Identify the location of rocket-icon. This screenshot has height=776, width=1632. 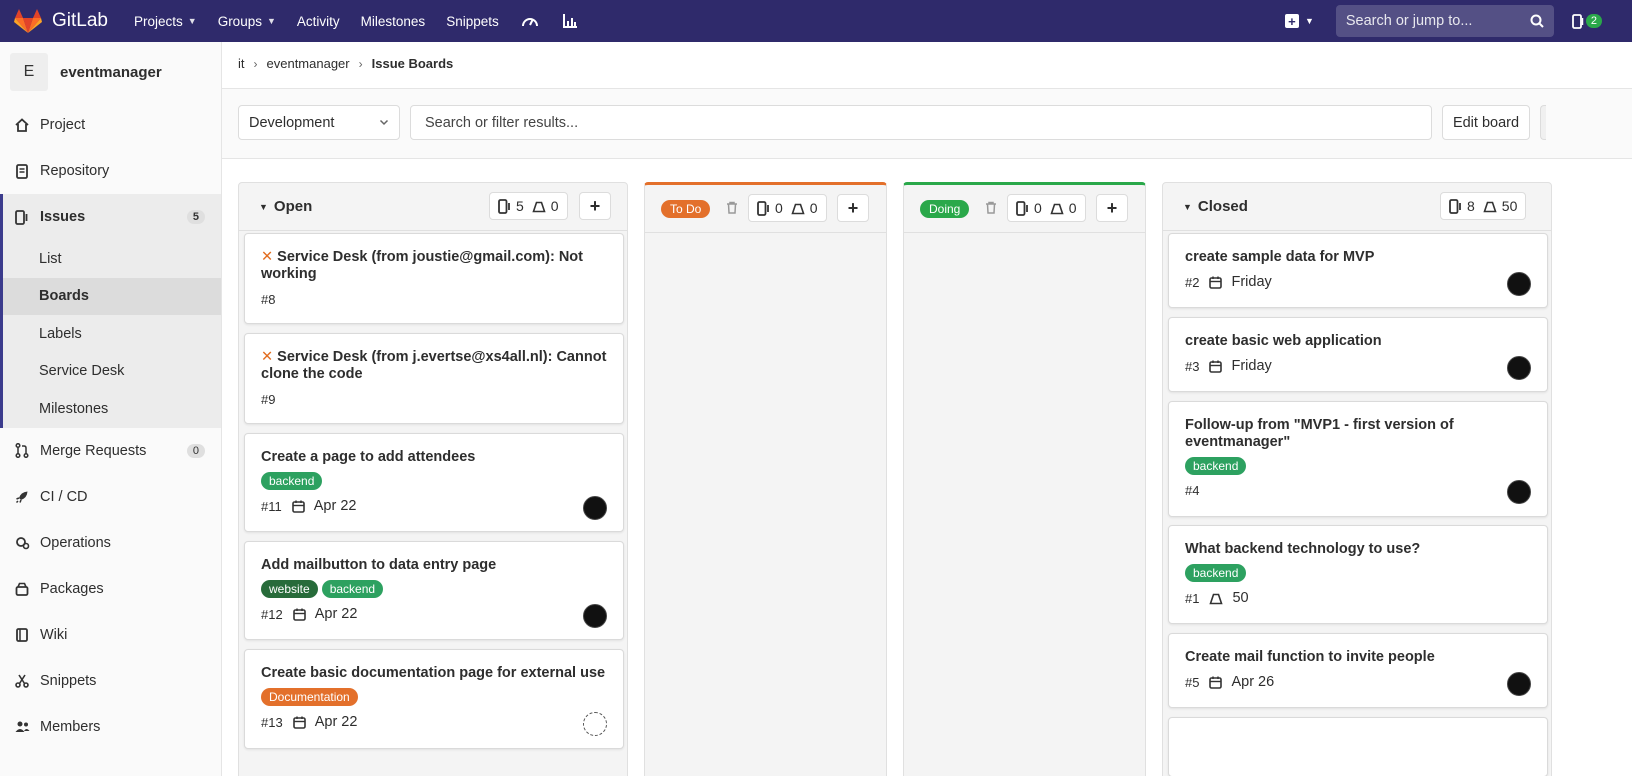
(22, 497).